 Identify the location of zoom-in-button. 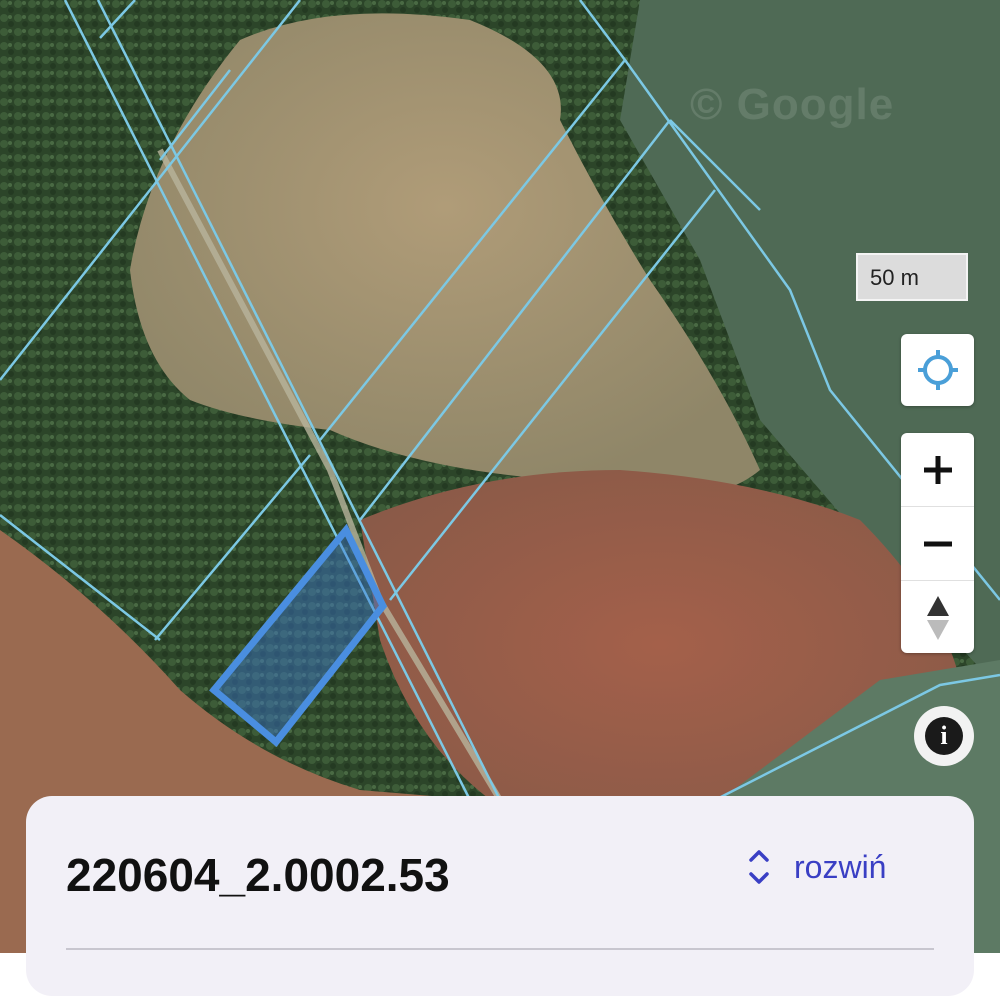
(937, 470).